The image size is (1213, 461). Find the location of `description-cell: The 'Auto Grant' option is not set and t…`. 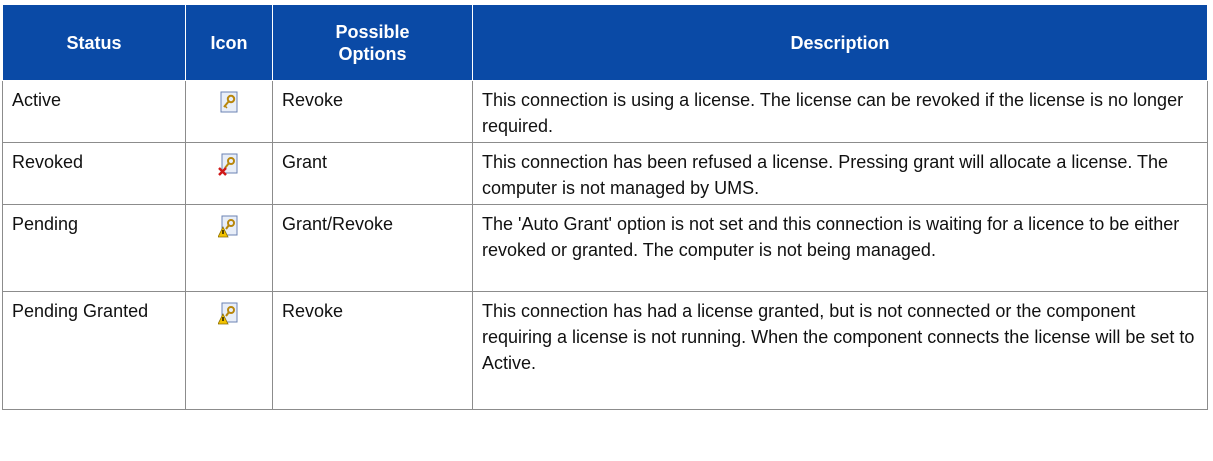

description-cell: The 'Auto Grant' option is not set and t… is located at coordinates (840, 248).